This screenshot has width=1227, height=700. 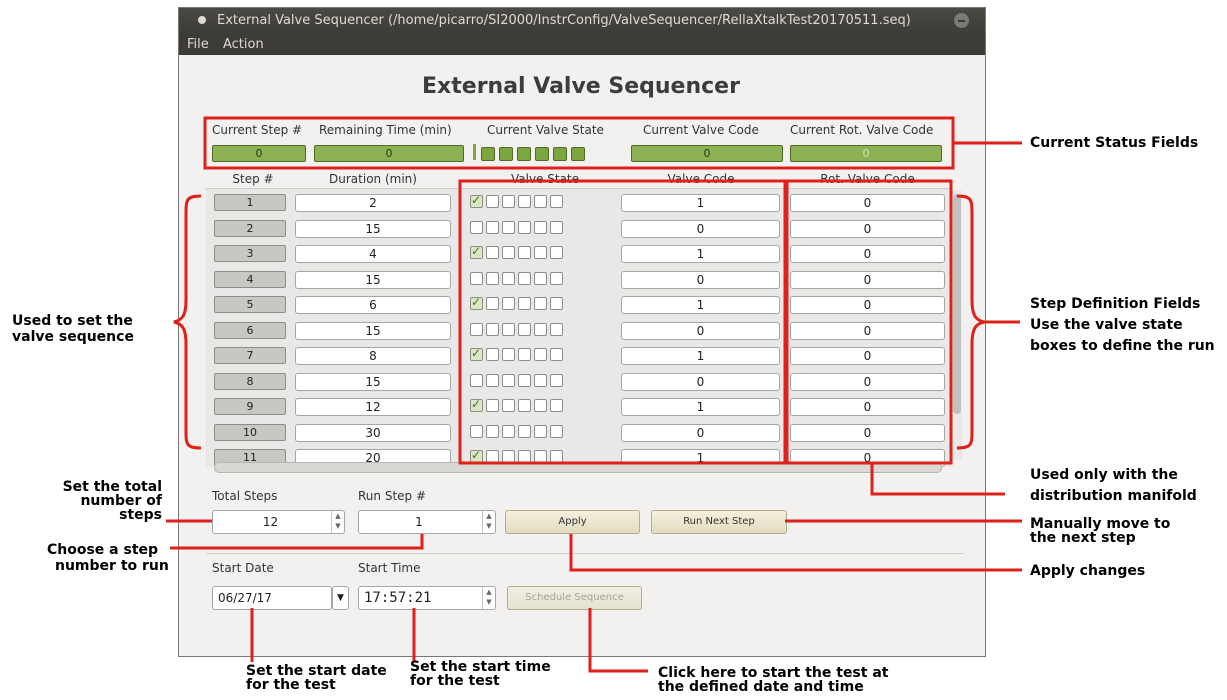 What do you see at coordinates (187, 322) in the screenshot?
I see `left-brace` at bounding box center [187, 322].